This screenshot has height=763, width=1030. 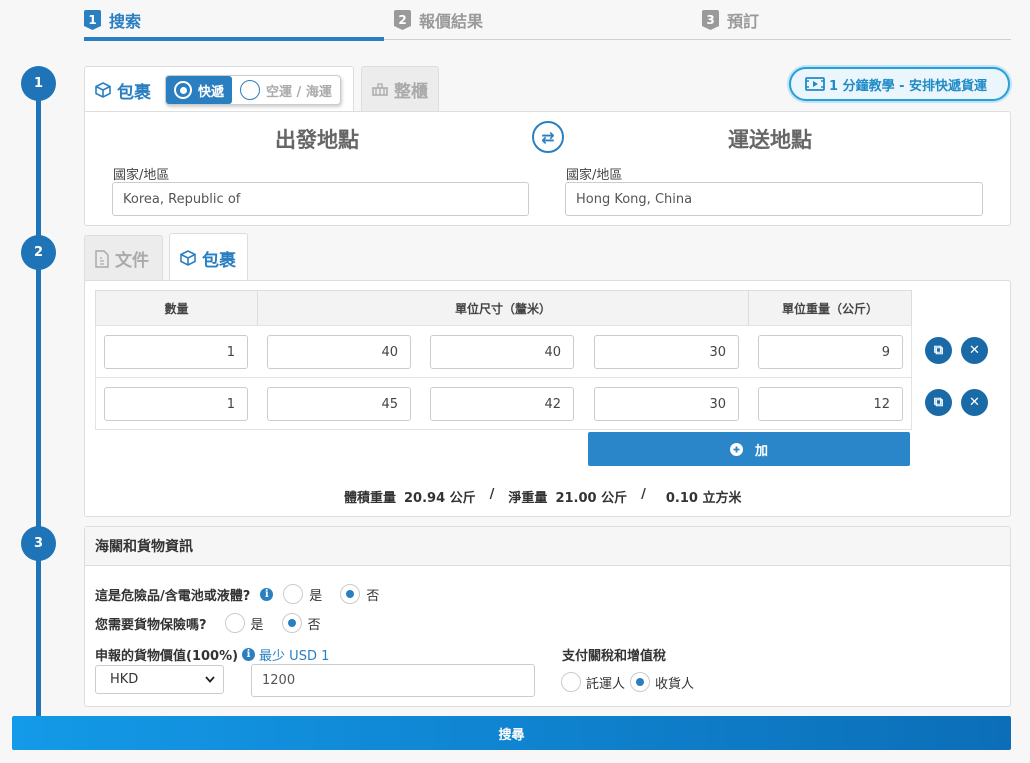 I want to click on chevron-down-icon, so click(x=210, y=679).